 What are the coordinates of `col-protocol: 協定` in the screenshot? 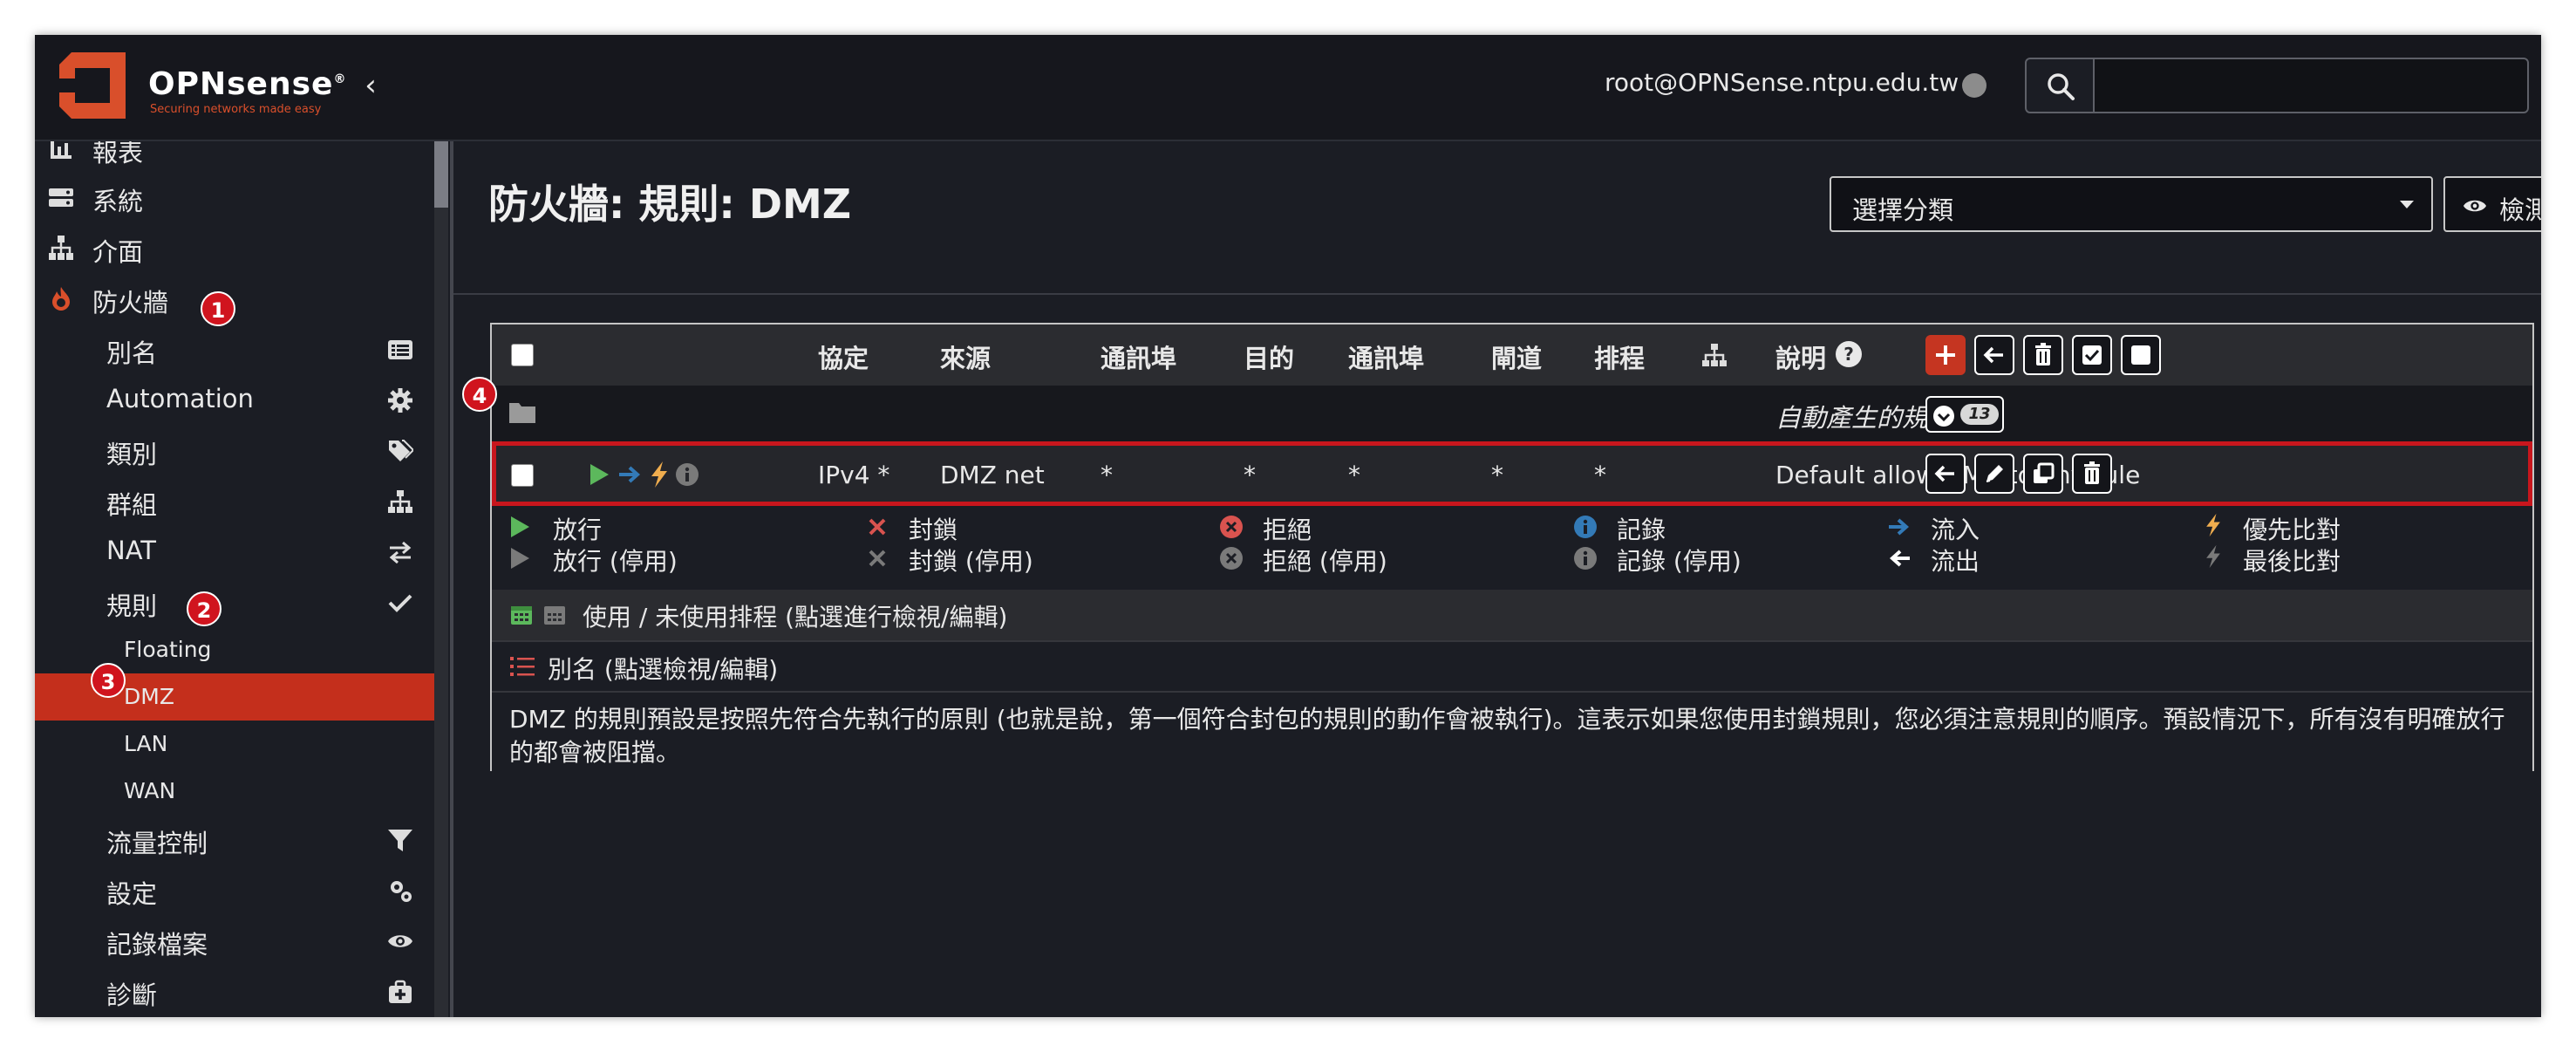 It's located at (844, 356).